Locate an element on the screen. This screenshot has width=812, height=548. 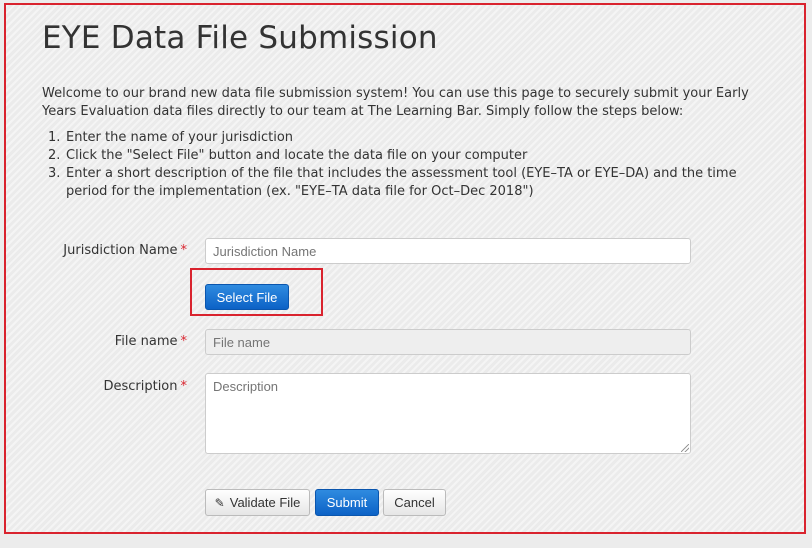
cancel-label: Cancel is located at coordinates (414, 502).